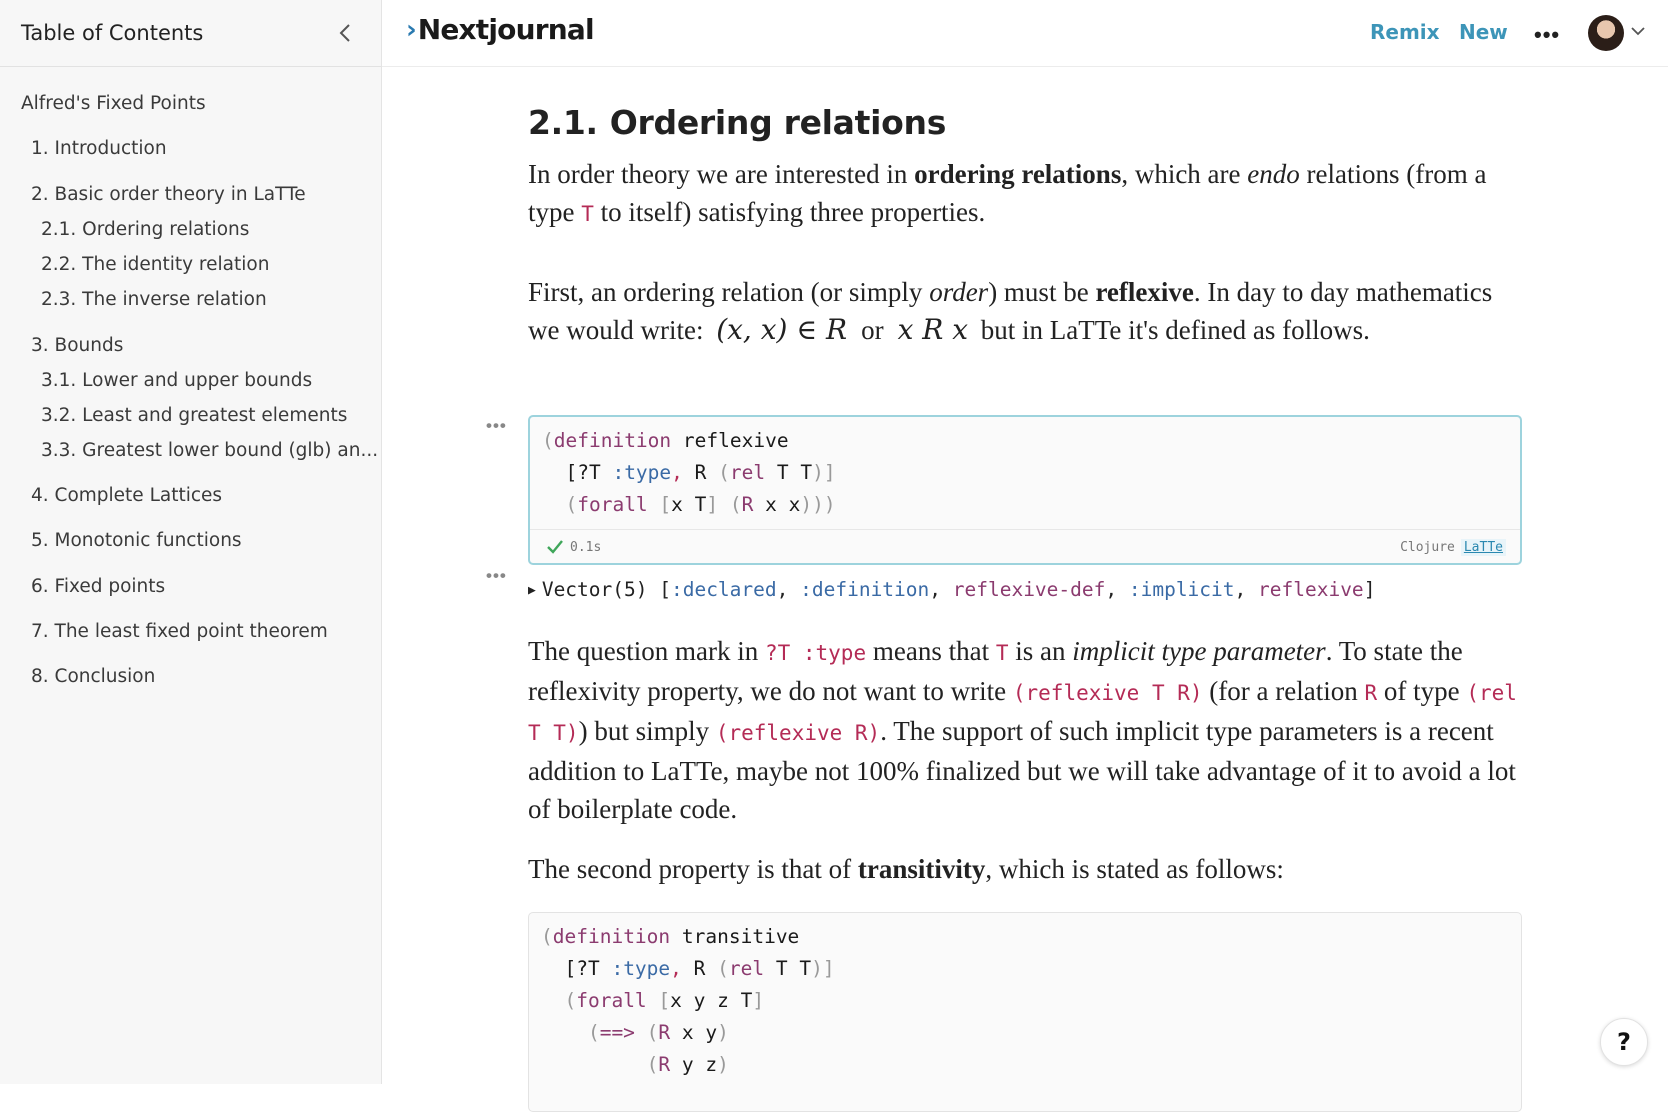 The image size is (1668, 1112). Describe the element at coordinates (1405, 32) in the screenshot. I see `remix-button: Remix` at that location.